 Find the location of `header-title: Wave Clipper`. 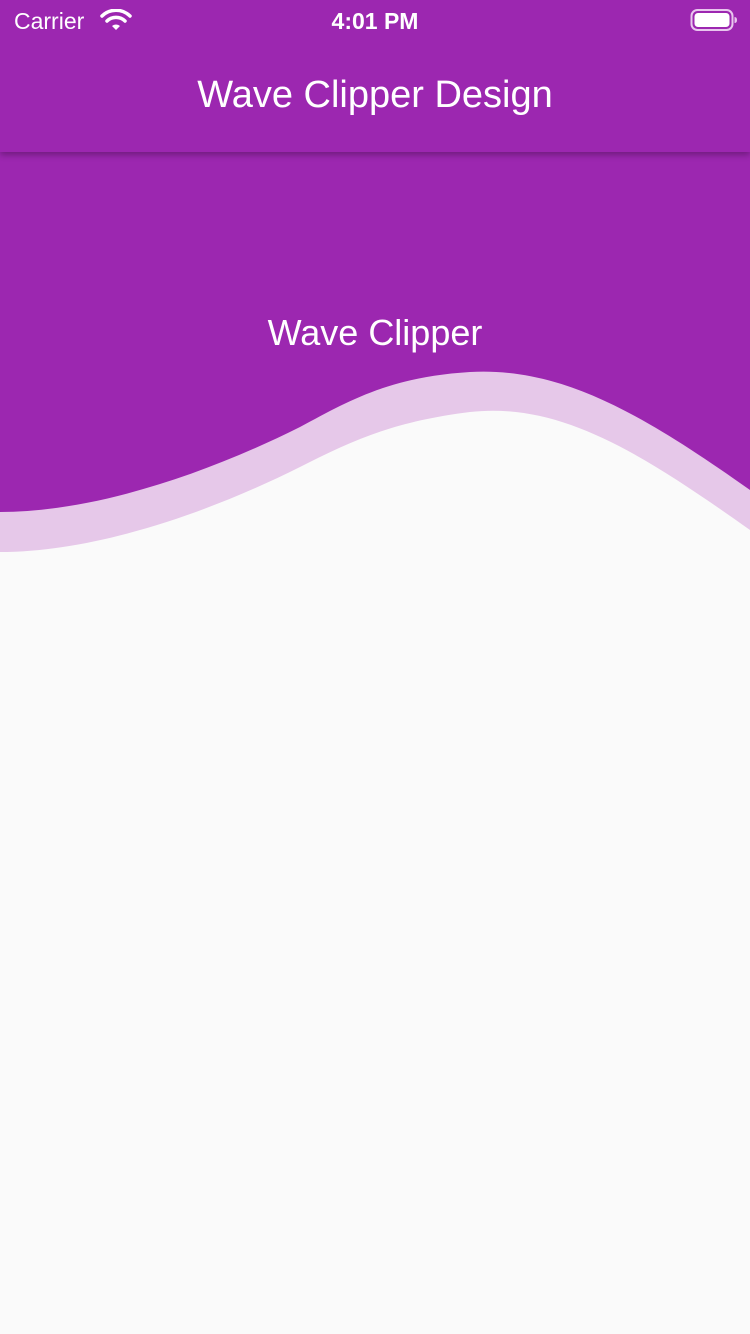

header-title: Wave Clipper is located at coordinates (375, 332).